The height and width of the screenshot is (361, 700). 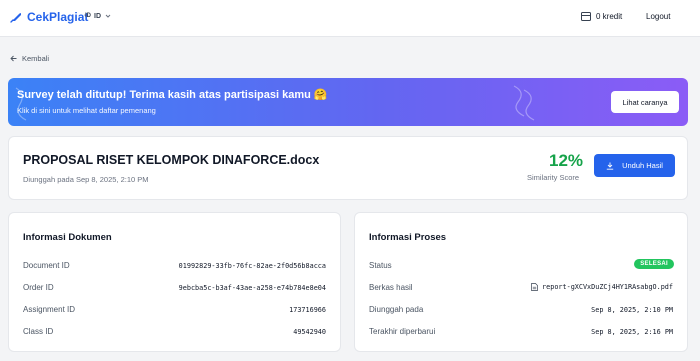 I want to click on brand-logo: CekPlagiat, so click(x=48, y=17).